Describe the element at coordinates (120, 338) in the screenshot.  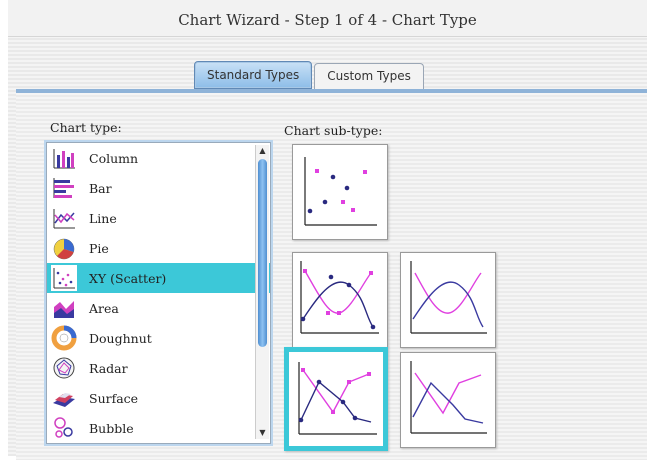
I see `list-item-label: Doughnut` at that location.